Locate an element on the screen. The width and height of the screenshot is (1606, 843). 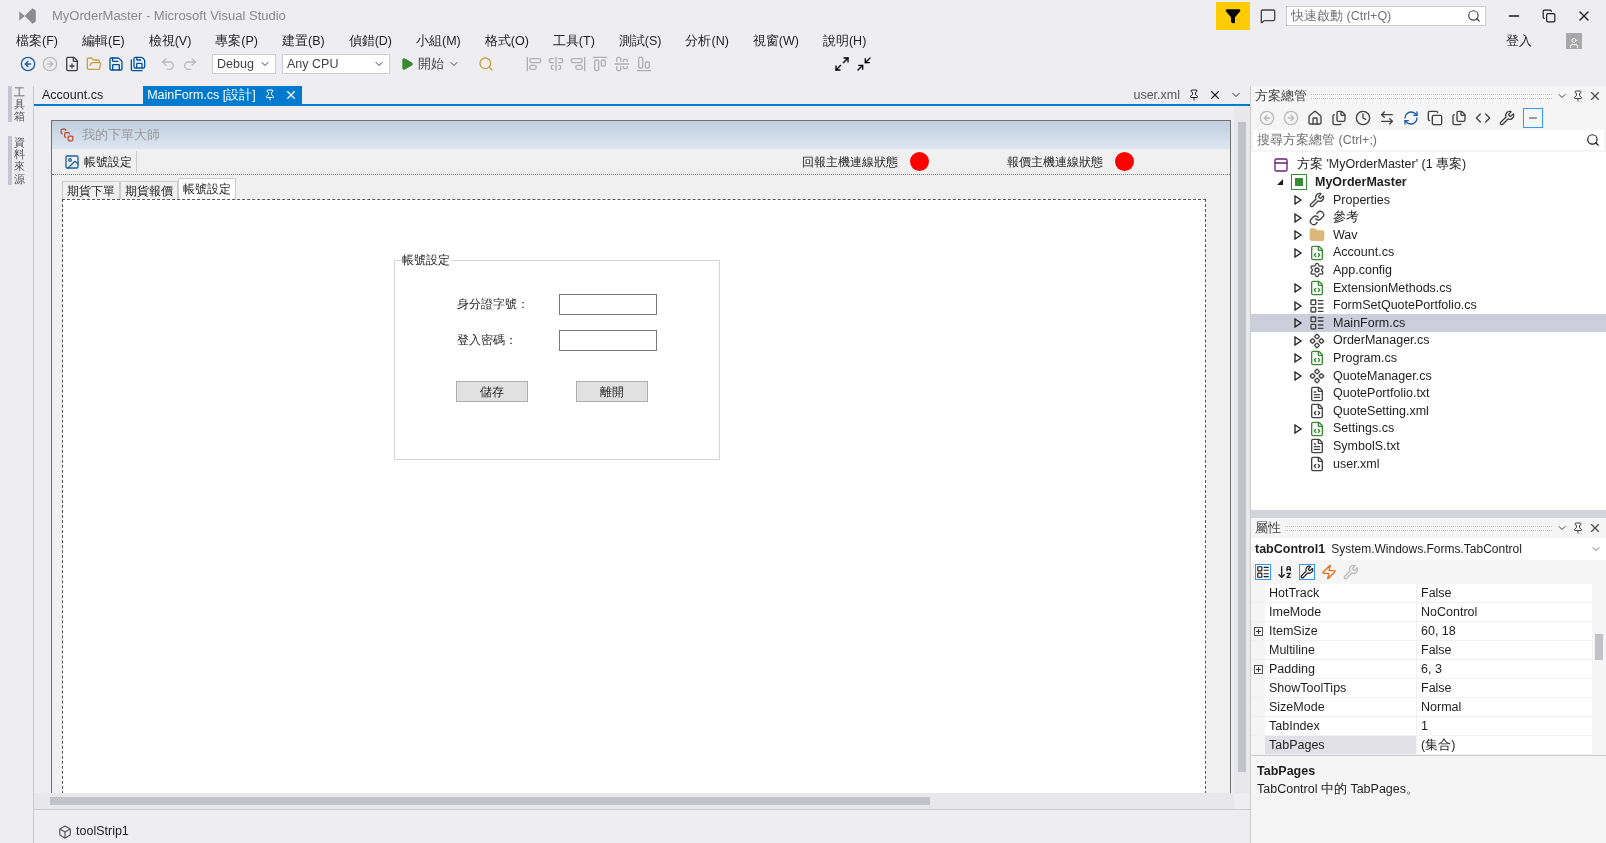
vertical-scrollbar is located at coordinates (1242, 449).